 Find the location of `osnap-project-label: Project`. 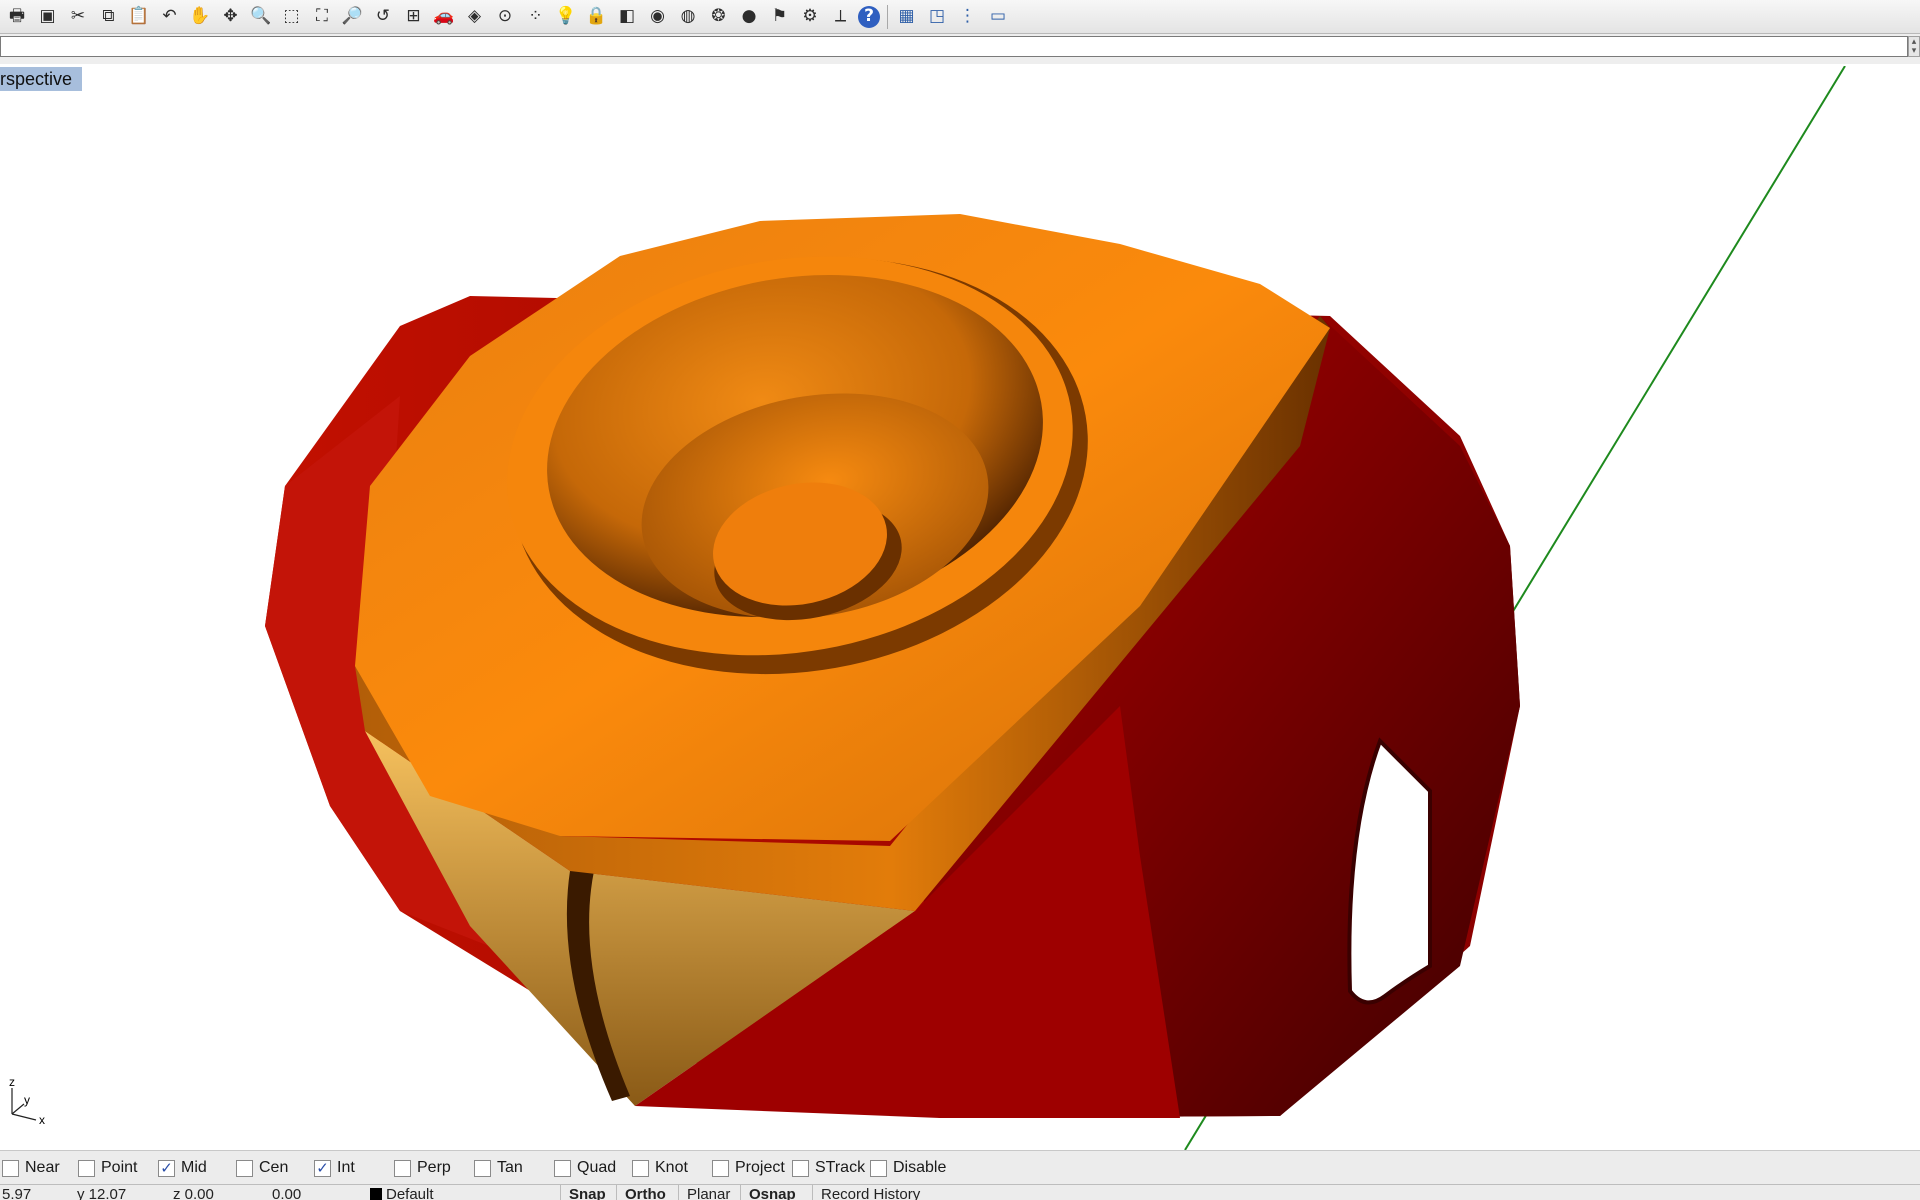

osnap-project-label: Project is located at coordinates (760, 1167).